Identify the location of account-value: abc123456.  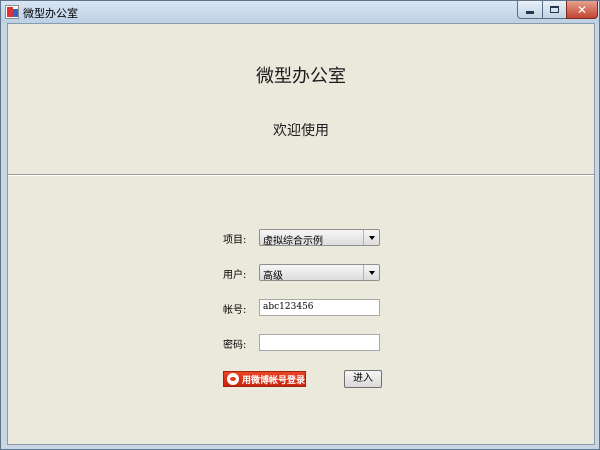
(288, 307).